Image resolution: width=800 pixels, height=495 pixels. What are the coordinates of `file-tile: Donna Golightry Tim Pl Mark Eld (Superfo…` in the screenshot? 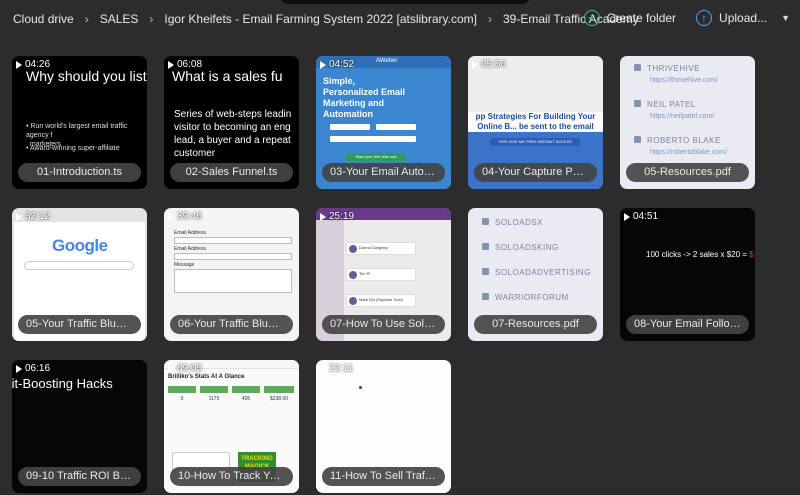 It's located at (383, 274).